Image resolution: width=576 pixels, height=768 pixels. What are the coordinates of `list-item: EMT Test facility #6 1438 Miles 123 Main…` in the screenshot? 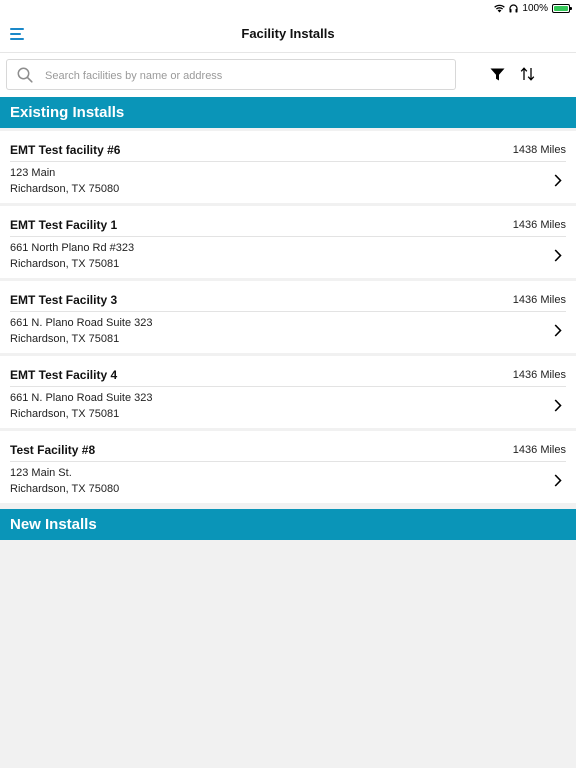 It's located at (288, 167).